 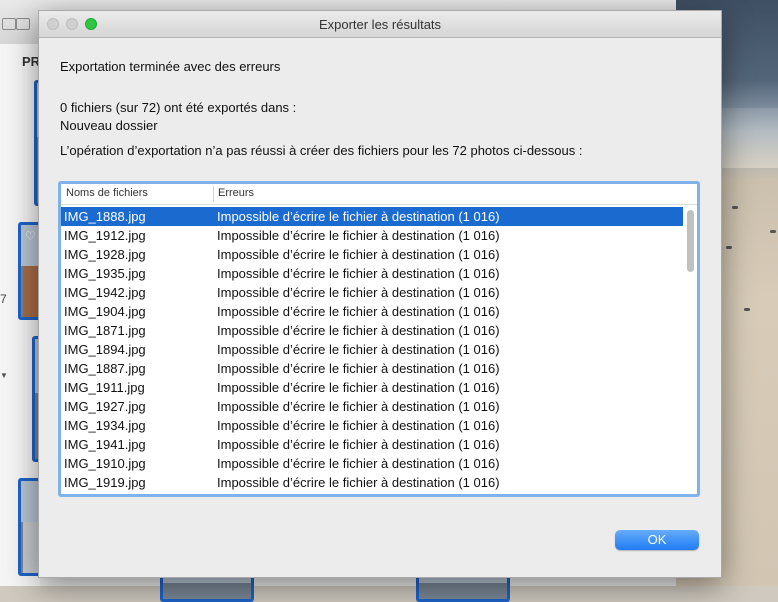 What do you see at coordinates (105, 292) in the screenshot?
I see `filename-cell: IMG_1942.jpg` at bounding box center [105, 292].